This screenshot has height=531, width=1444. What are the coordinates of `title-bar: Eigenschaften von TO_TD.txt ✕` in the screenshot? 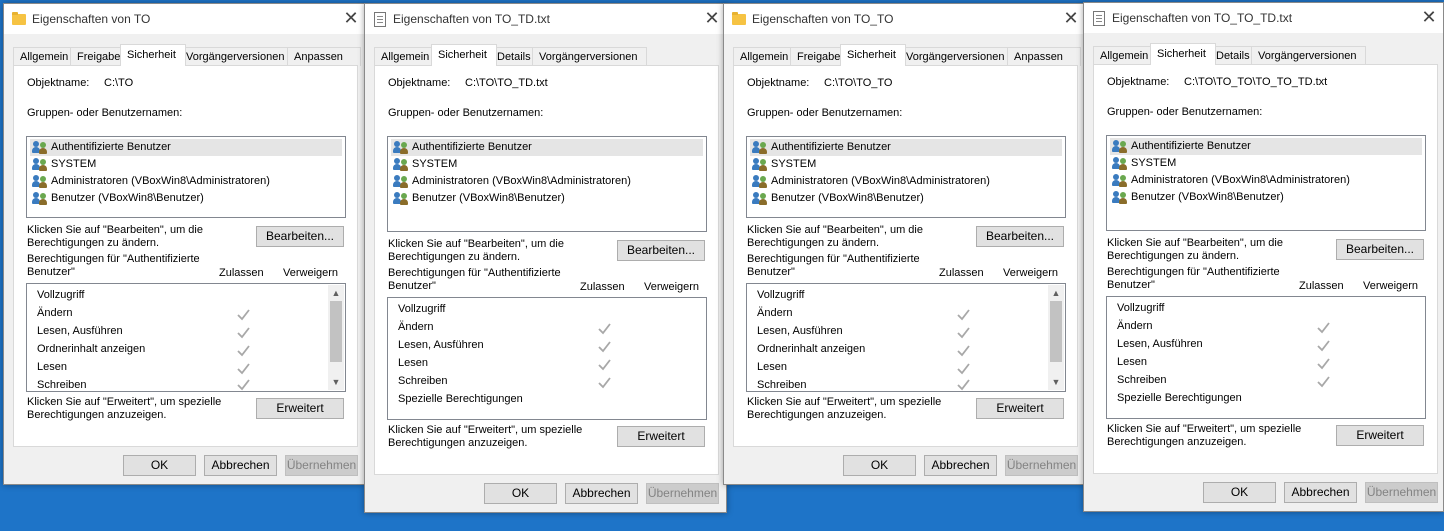 It's located at (545, 19).